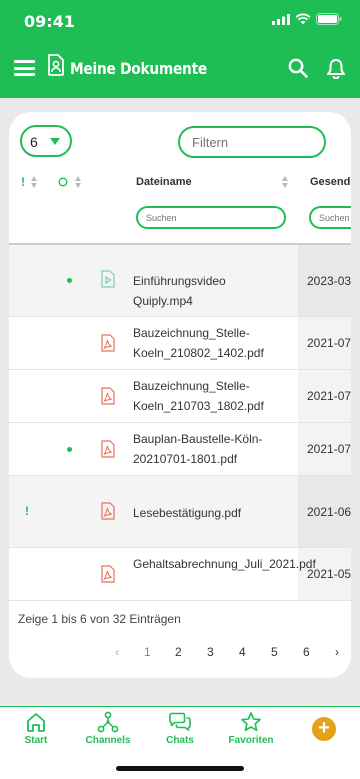 The width and height of the screenshot is (360, 779). I want to click on date-search-input, so click(330, 217).